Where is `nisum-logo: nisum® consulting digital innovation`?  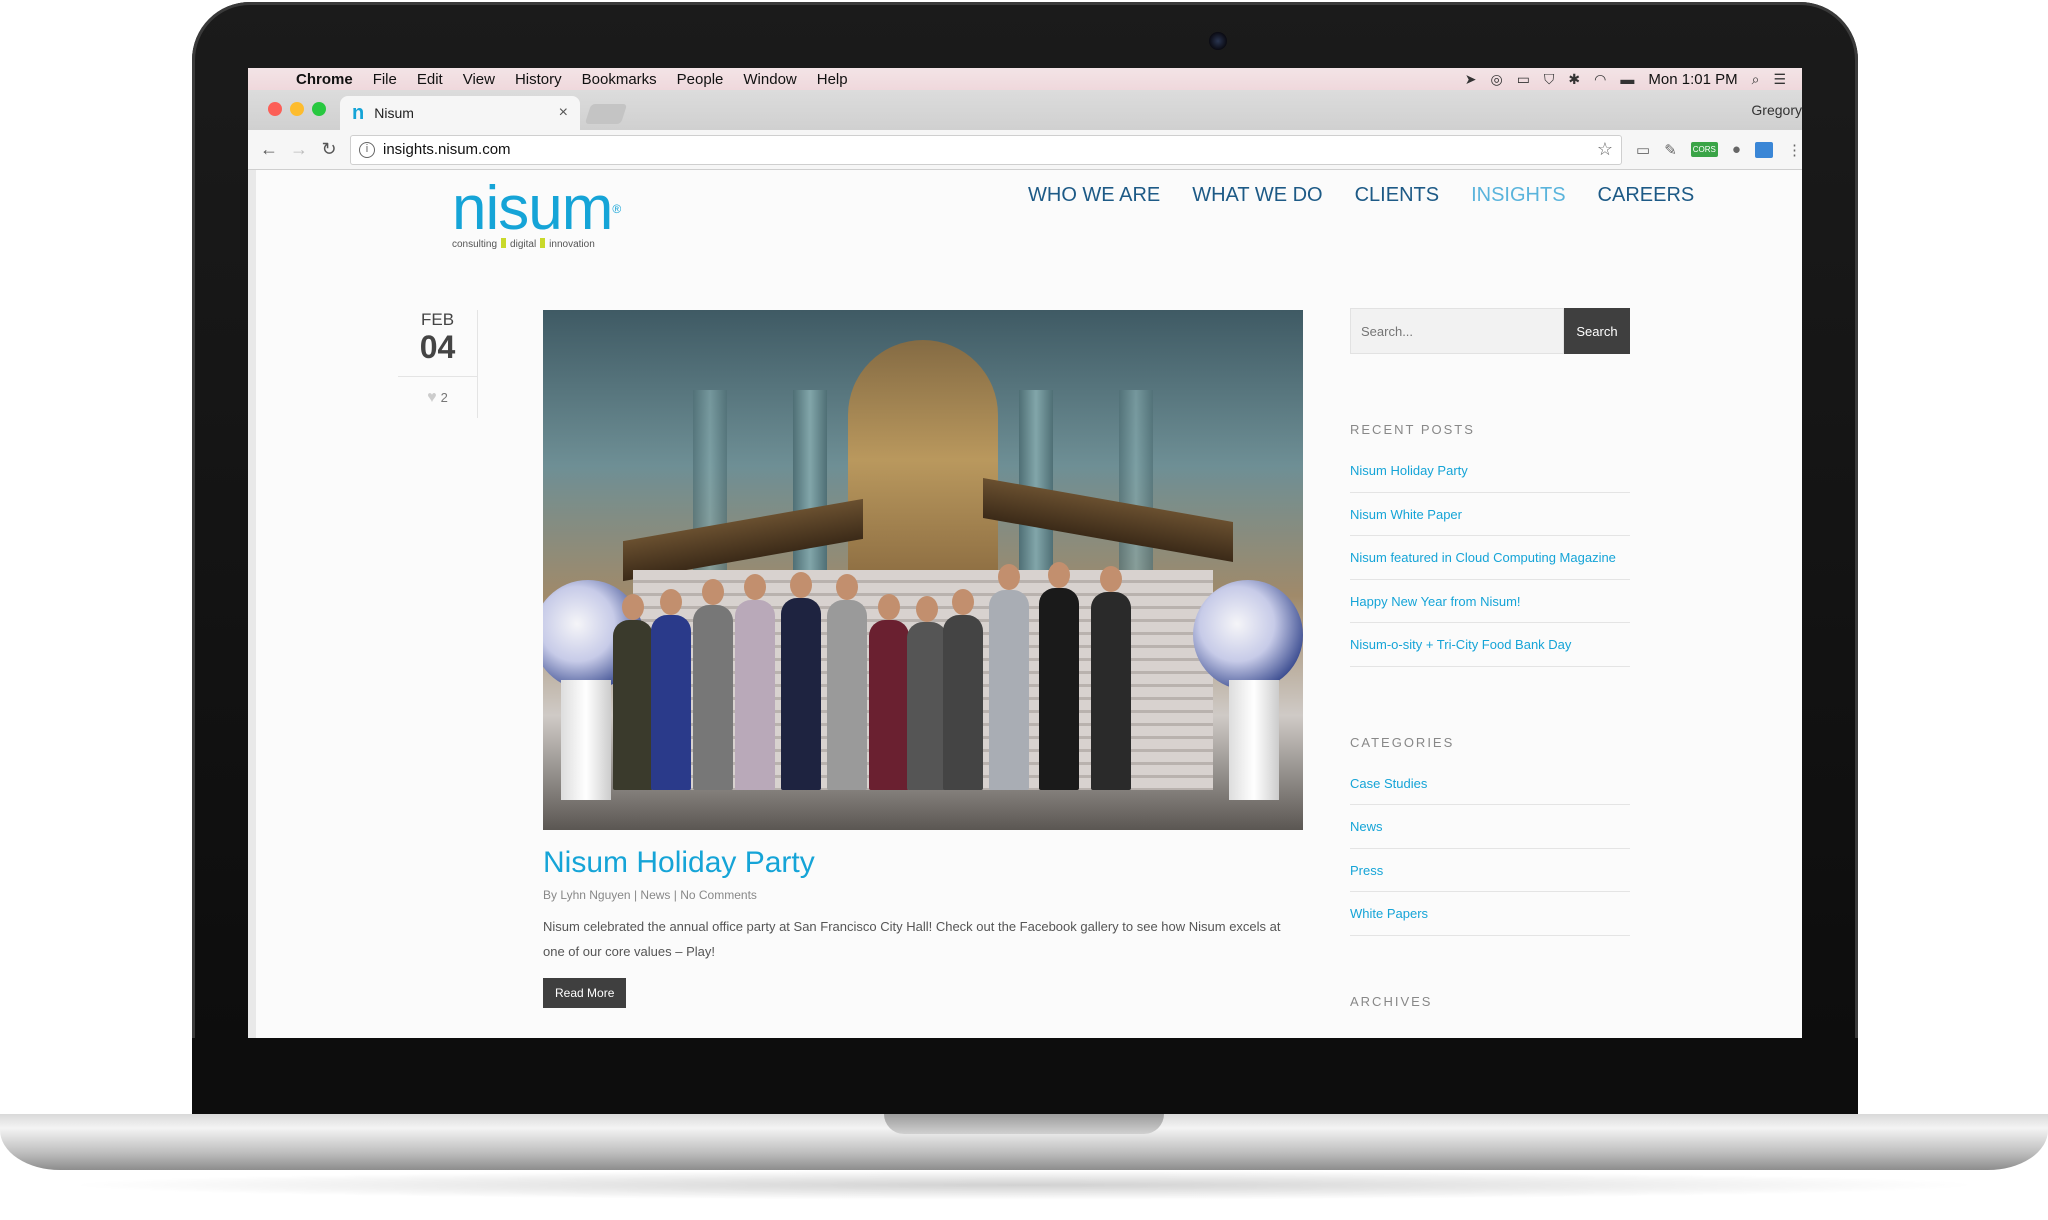 nisum-logo: nisum® consulting digital innovation is located at coordinates (536, 214).